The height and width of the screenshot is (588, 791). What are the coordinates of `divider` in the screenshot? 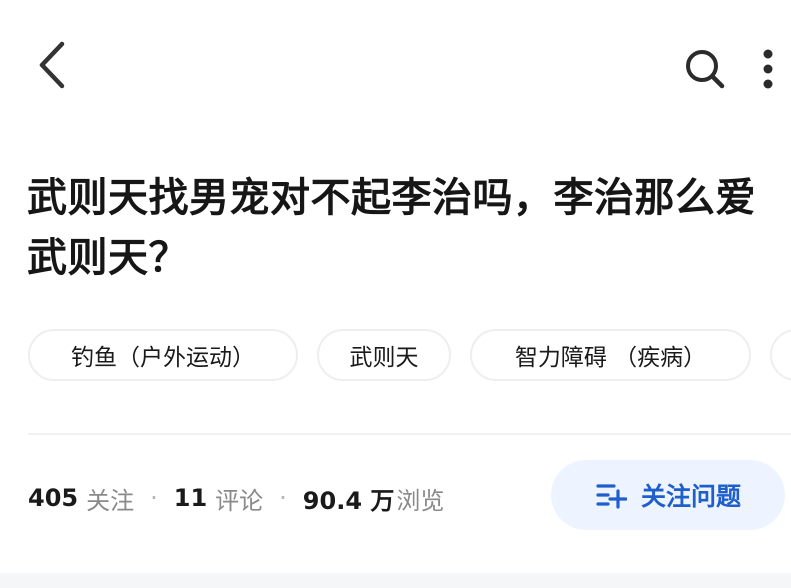 It's located at (409, 434).